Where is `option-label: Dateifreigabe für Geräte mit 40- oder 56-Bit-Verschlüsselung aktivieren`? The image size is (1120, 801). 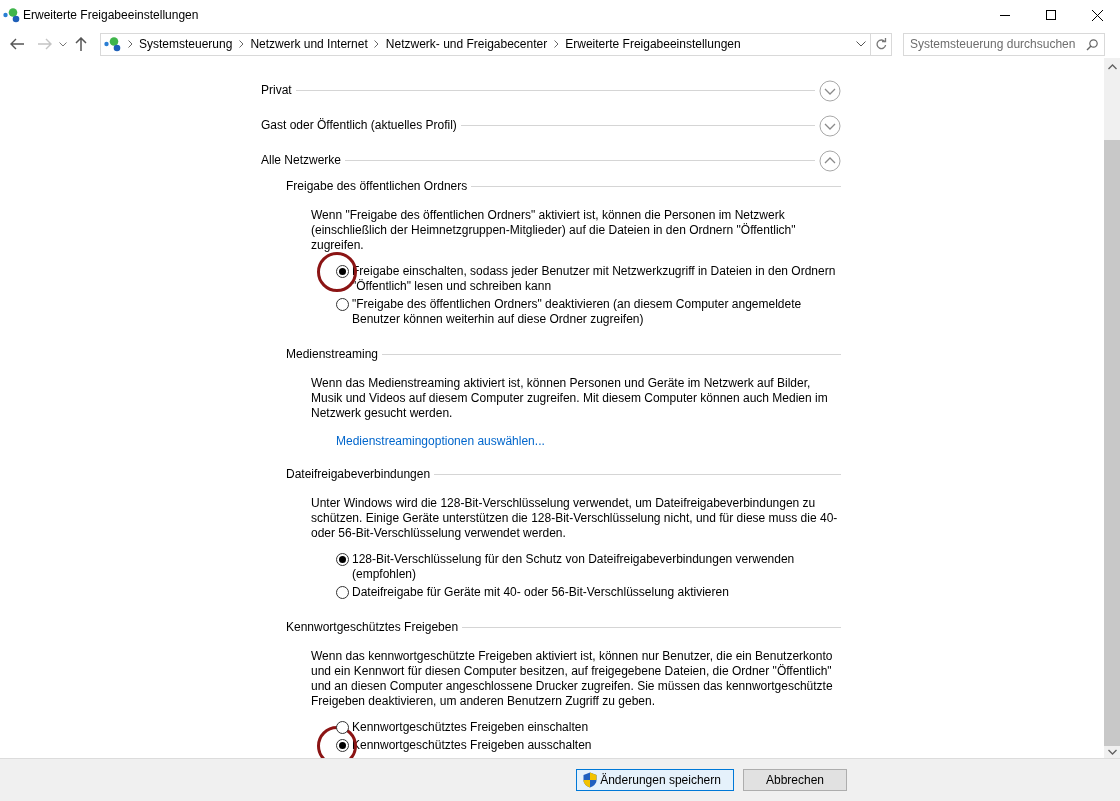
option-label: Dateifreigabe für Geräte mit 40- oder 56-Bit-Verschlüsselung aktivieren is located at coordinates (540, 592).